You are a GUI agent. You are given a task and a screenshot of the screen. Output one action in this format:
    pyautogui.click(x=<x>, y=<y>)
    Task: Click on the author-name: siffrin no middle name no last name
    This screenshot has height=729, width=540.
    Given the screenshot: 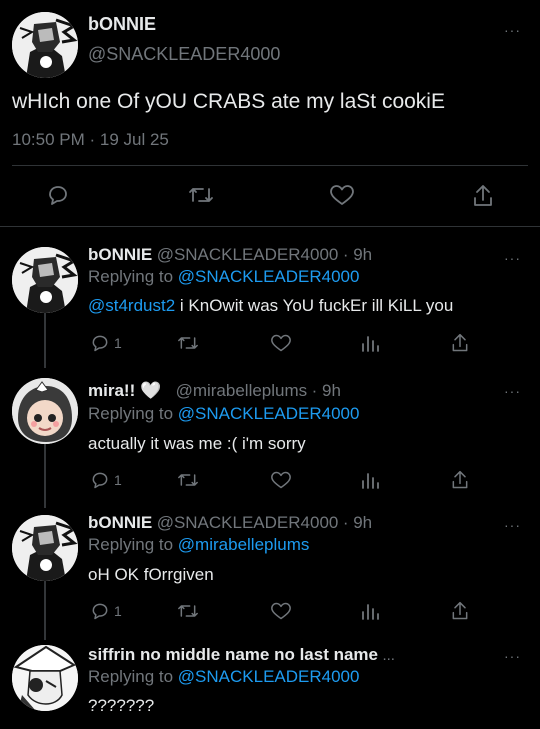 What is the action you would take?
    pyautogui.click(x=233, y=654)
    